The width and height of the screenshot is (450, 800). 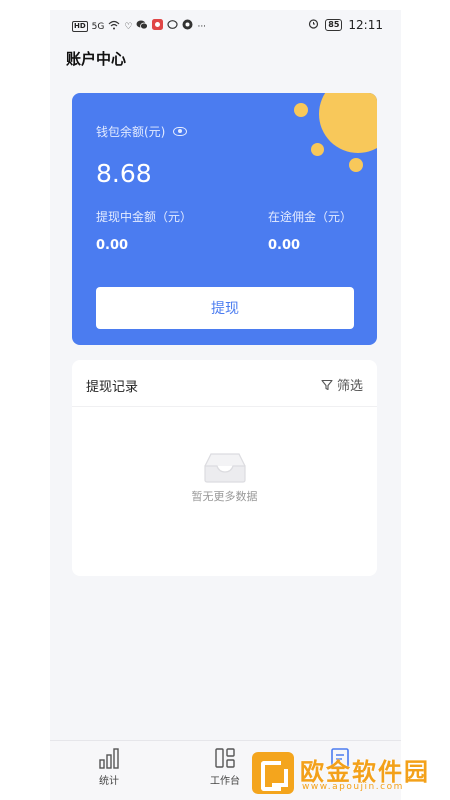 What do you see at coordinates (224, 496) in the screenshot?
I see `empty-text: 暂无更多数据` at bounding box center [224, 496].